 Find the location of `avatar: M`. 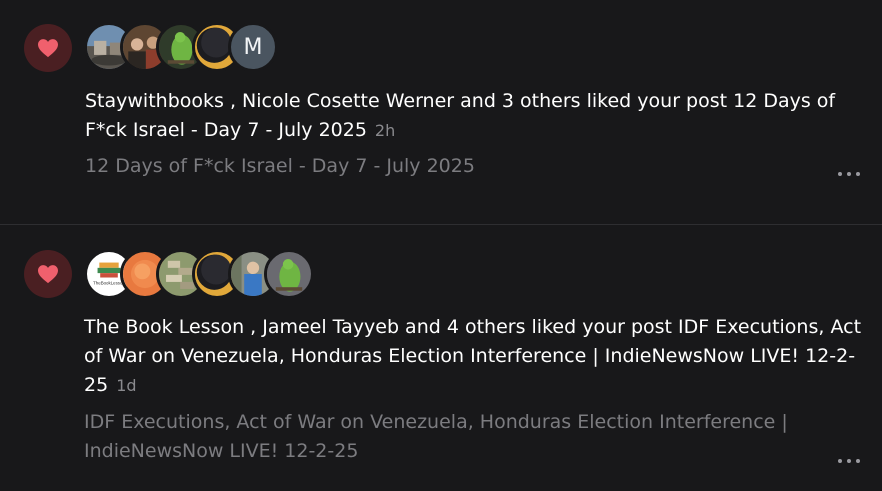

avatar: M is located at coordinates (253, 47).